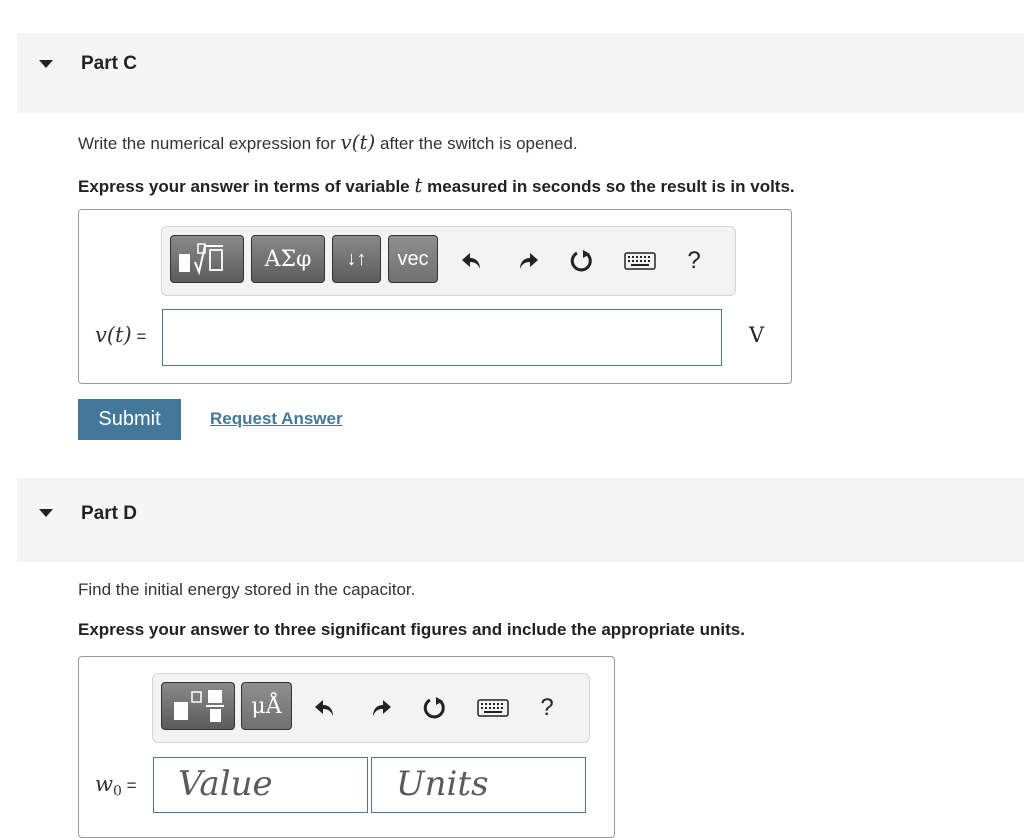 The width and height of the screenshot is (1024, 838). What do you see at coordinates (116, 786) in the screenshot?
I see `answer-label: w0 =` at bounding box center [116, 786].